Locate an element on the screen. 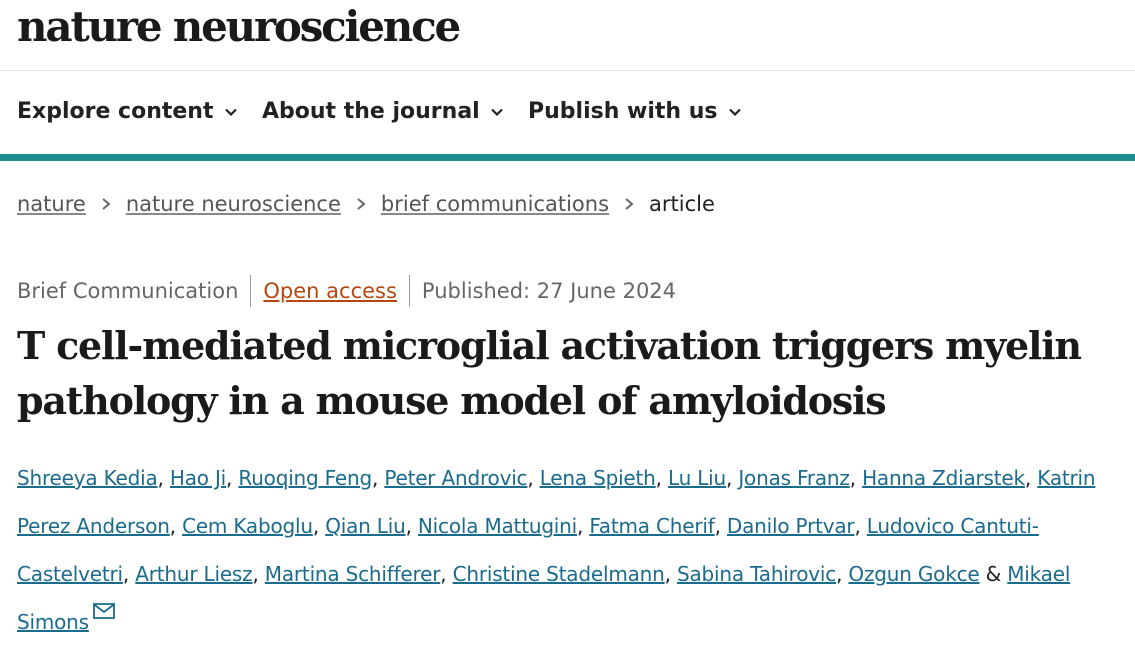 Image resolution: width=1135 pixels, height=646 pixels. author-link: Cem Kaboglu is located at coordinates (247, 526).